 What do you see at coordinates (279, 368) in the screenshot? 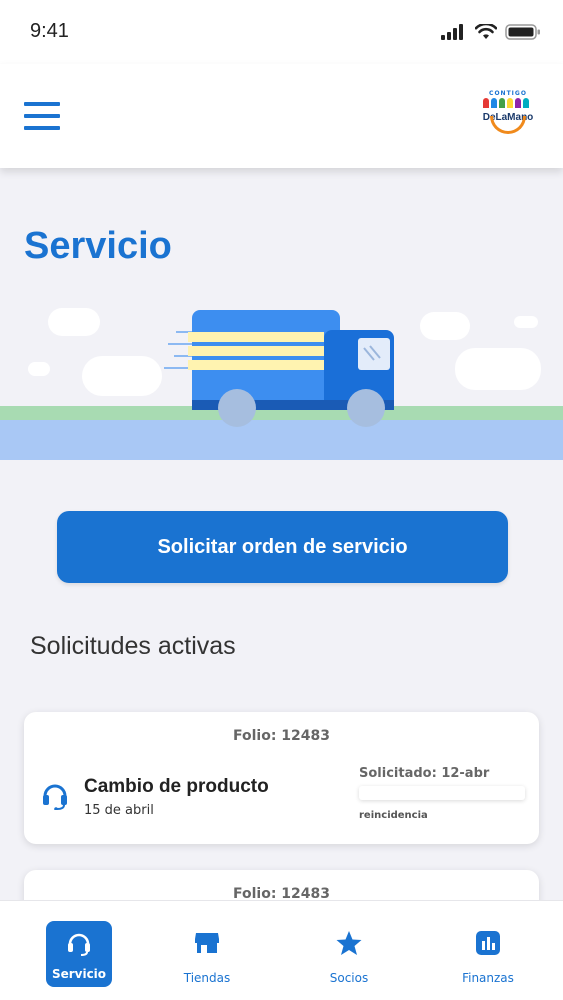
I see `truck-icon` at bounding box center [279, 368].